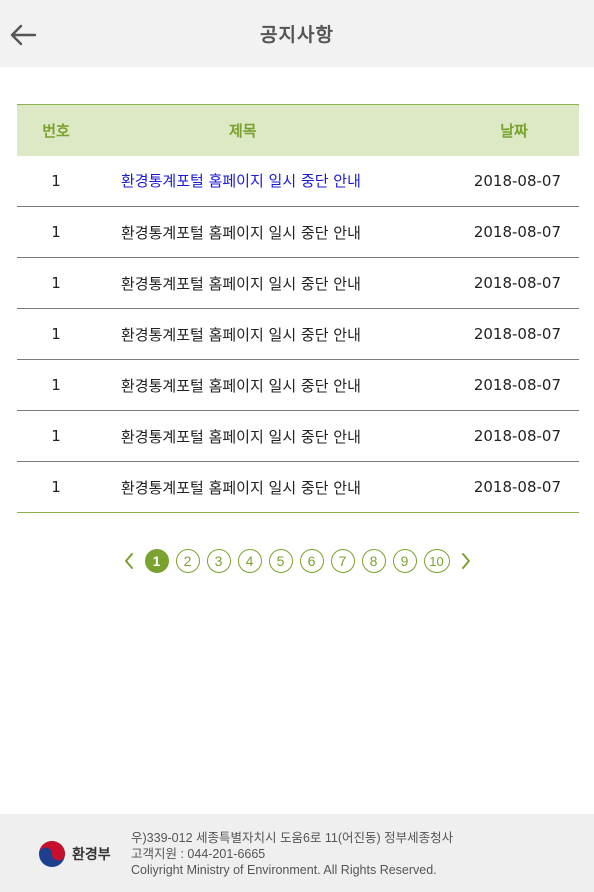  Describe the element at coordinates (436, 561) in the screenshot. I see `page-button-10: 10` at that location.